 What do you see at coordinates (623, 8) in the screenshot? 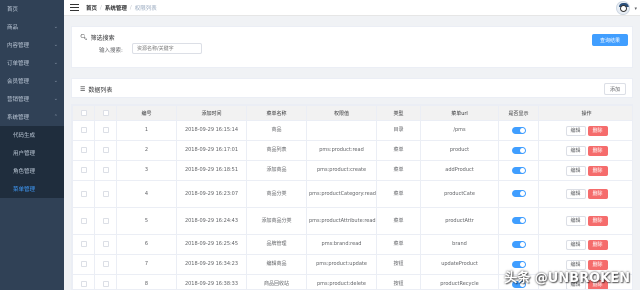
I see `avatar` at bounding box center [623, 8].